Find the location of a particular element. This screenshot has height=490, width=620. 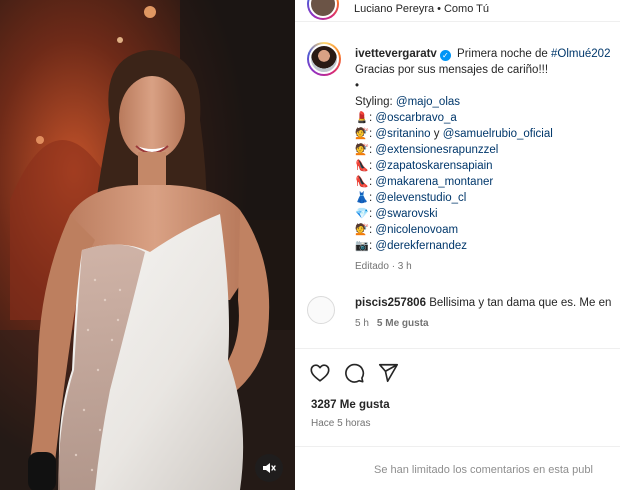

lipstick-emoji: 💄 is located at coordinates (362, 117).